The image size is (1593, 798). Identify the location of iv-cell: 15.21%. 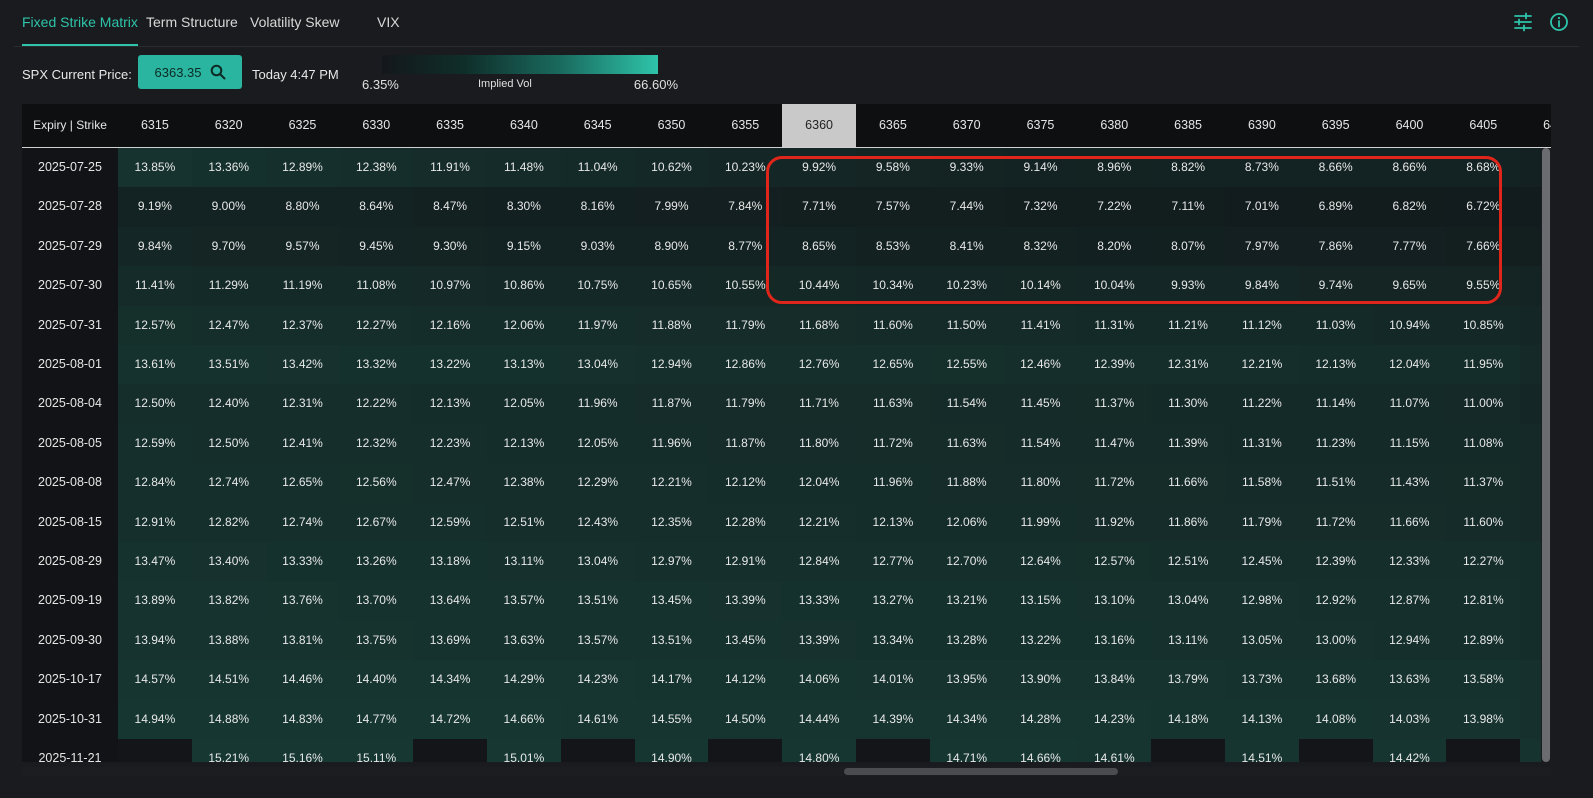
(228, 750).